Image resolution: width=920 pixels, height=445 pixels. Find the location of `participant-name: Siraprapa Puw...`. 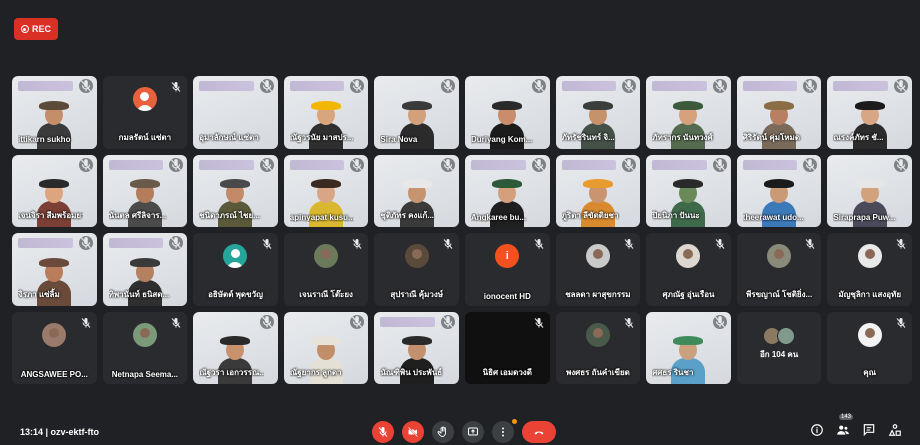

participant-name: Siraprapa Puw... is located at coordinates (864, 217).